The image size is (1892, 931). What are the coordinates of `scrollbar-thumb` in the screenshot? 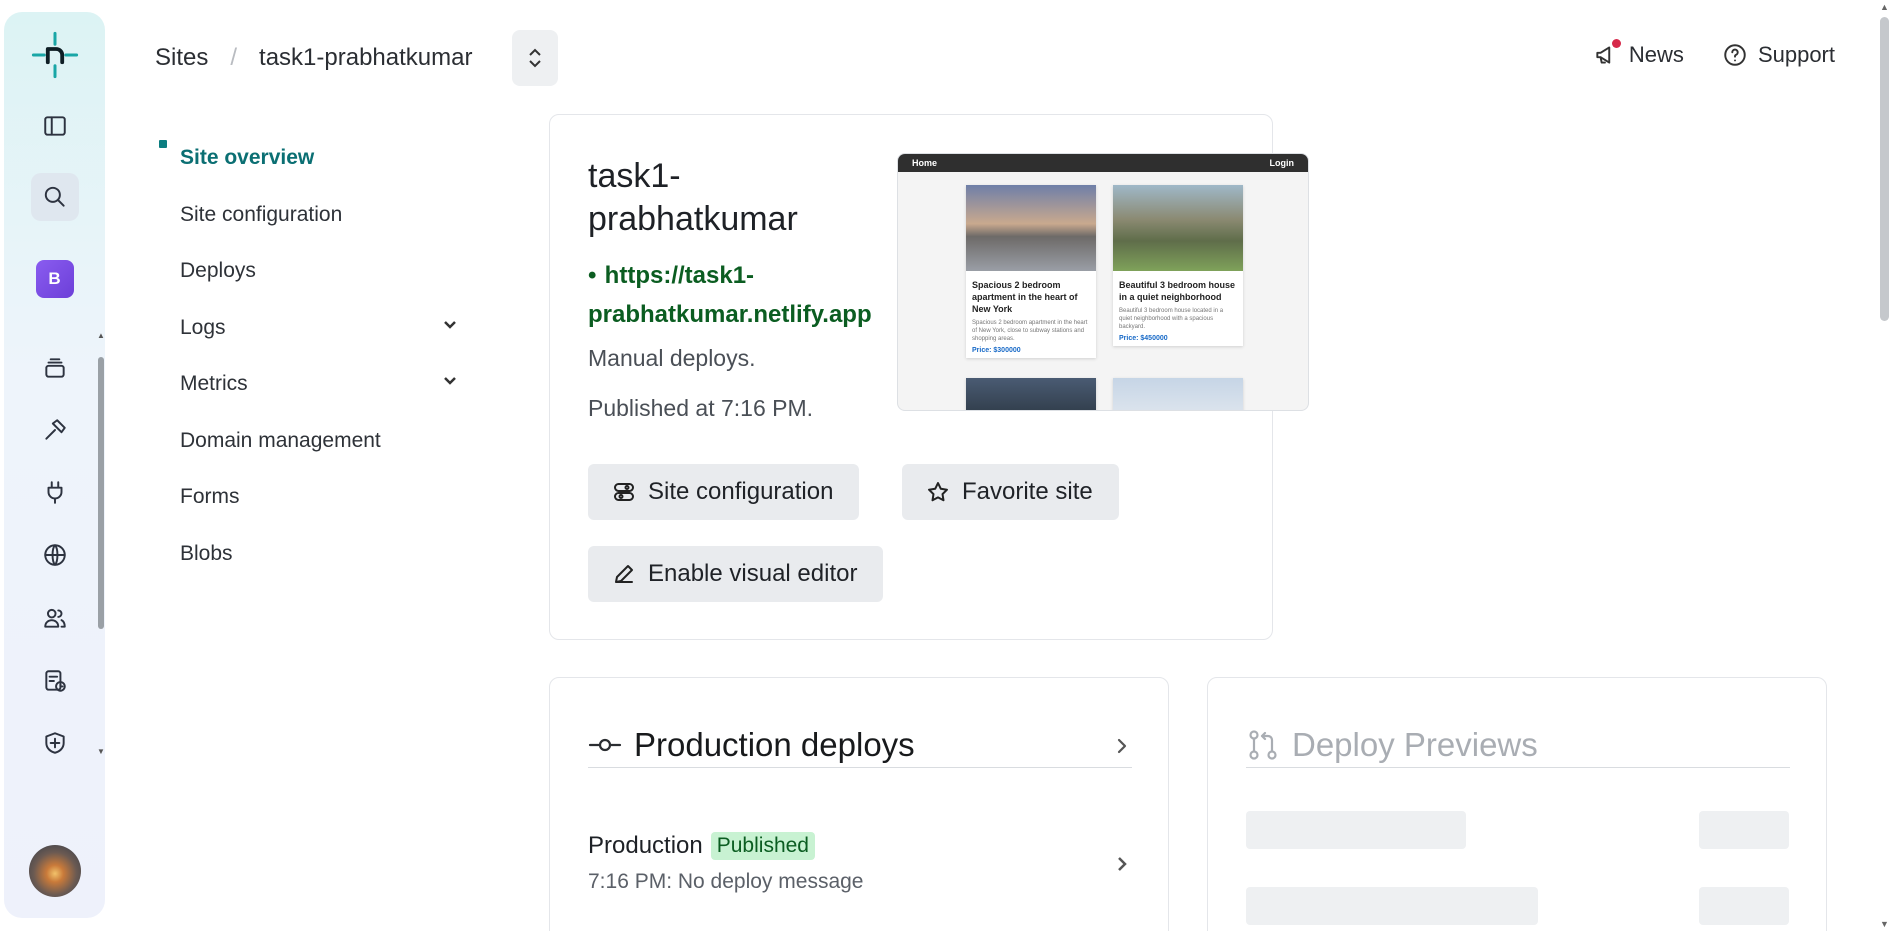 It's located at (1884, 169).